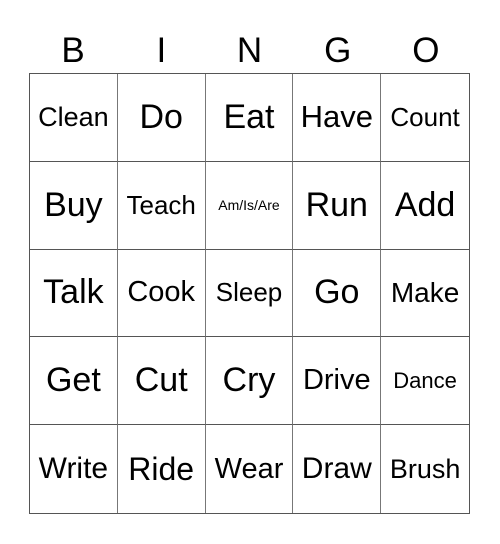 The width and height of the screenshot is (500, 544). What do you see at coordinates (161, 50) in the screenshot?
I see `header-letter-i: I` at bounding box center [161, 50].